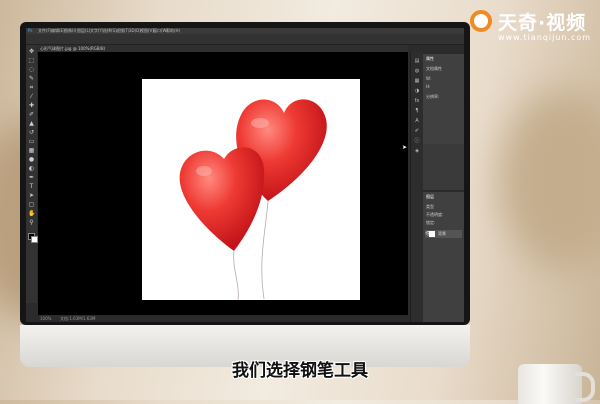 Image resolution: width=600 pixels, height=404 pixels. Describe the element at coordinates (31, 214) in the screenshot. I see `hand-tool-icon: ✋` at that location.